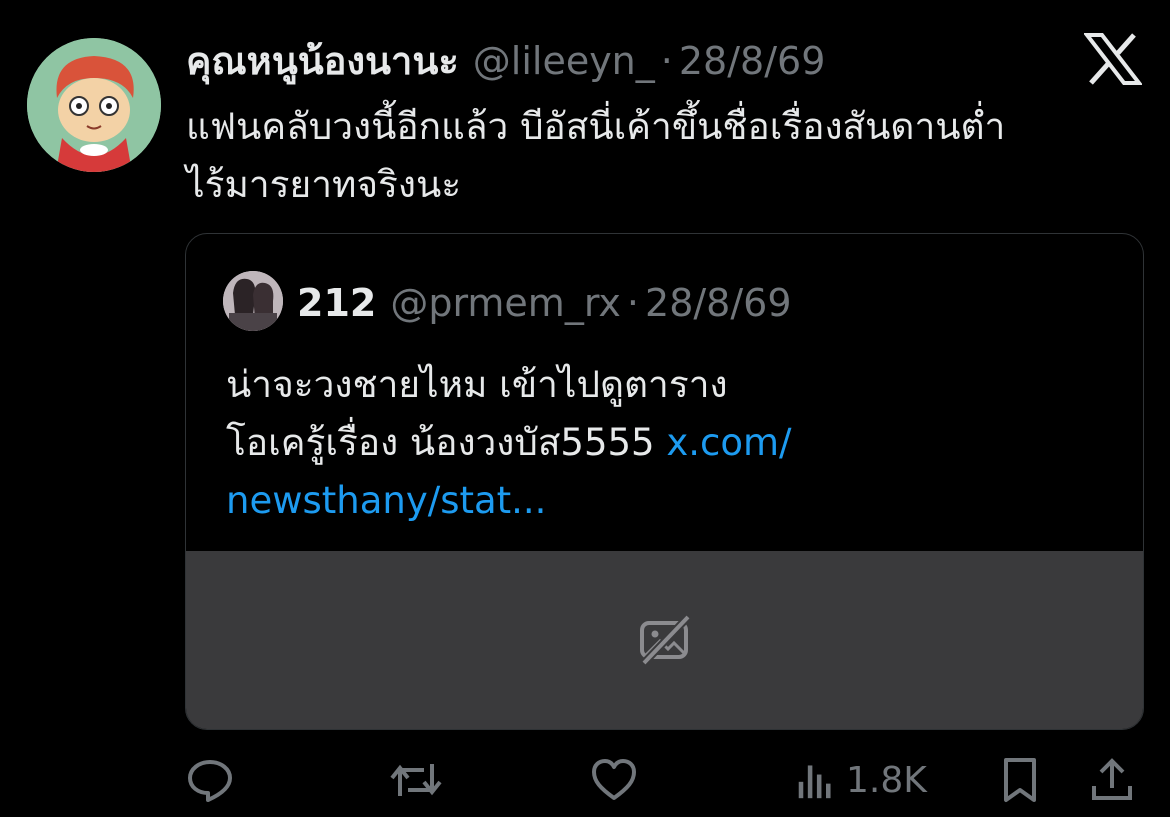 The image size is (1170, 817). I want to click on reply-icon, so click(210, 781).